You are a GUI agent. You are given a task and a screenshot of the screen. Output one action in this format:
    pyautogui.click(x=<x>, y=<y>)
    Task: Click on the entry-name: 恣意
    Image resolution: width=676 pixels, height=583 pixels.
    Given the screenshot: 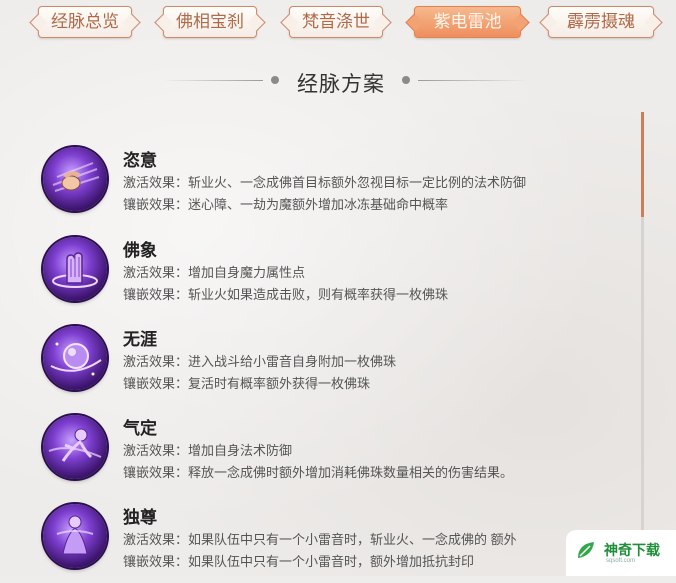 What is the action you would take?
    pyautogui.click(x=140, y=160)
    